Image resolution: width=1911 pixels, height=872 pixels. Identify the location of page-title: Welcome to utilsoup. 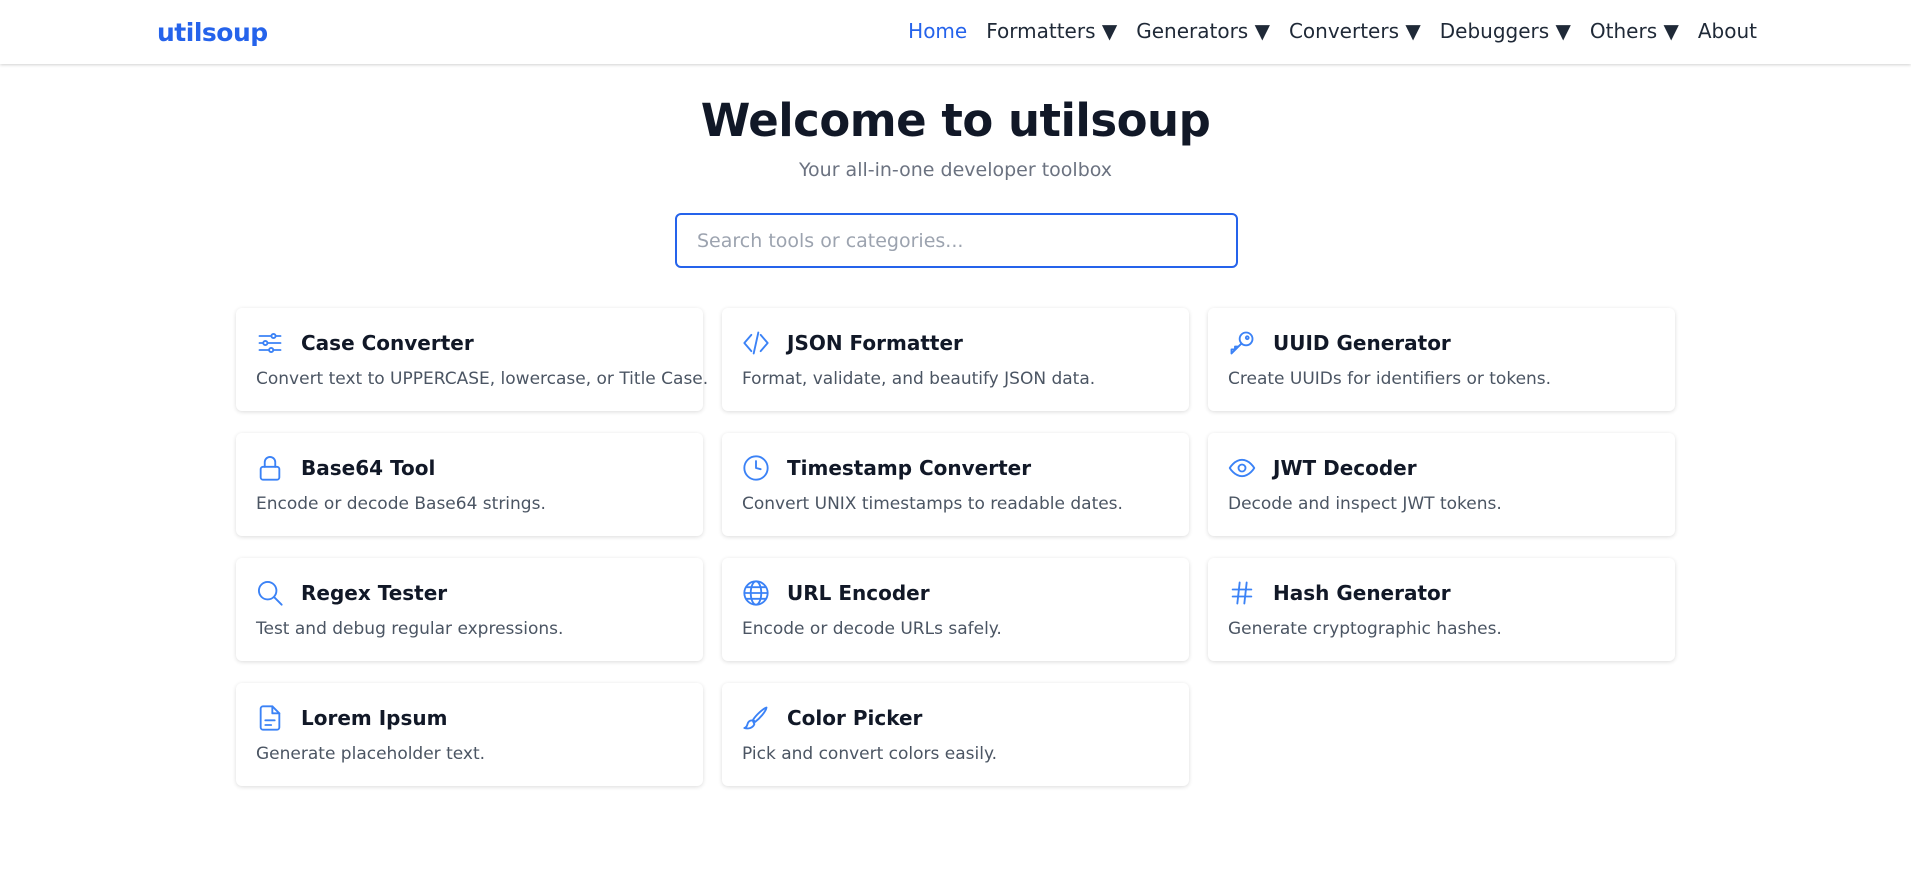
(955, 120).